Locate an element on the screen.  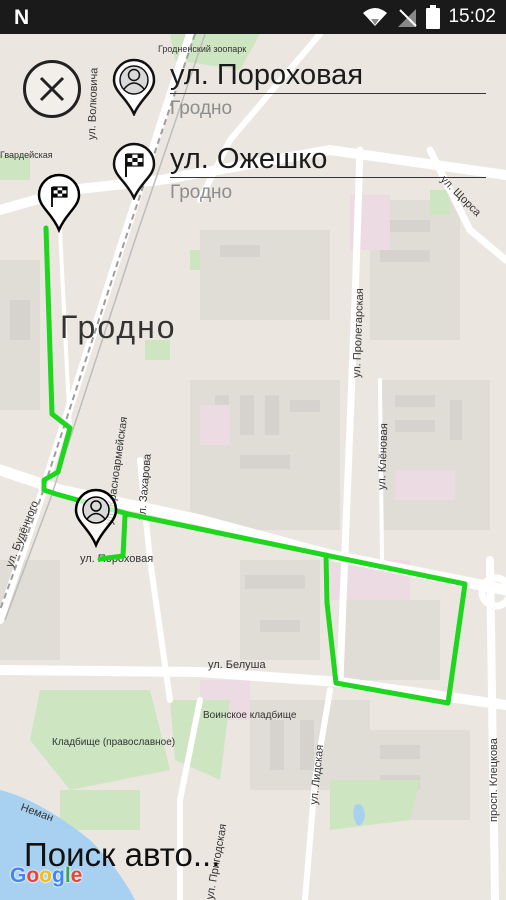
wifi-icon is located at coordinates (375, 17).